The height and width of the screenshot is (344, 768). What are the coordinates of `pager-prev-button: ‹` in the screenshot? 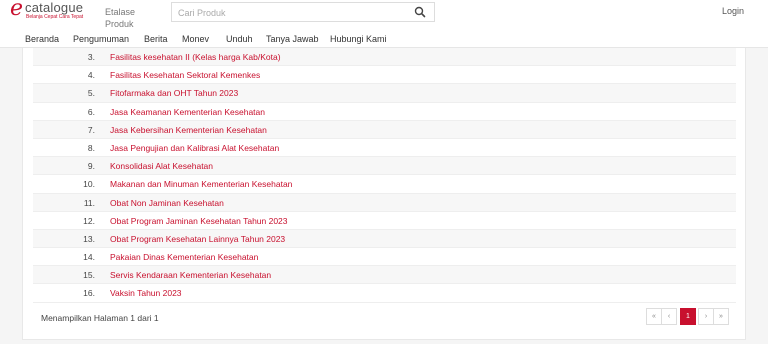 It's located at (669, 316).